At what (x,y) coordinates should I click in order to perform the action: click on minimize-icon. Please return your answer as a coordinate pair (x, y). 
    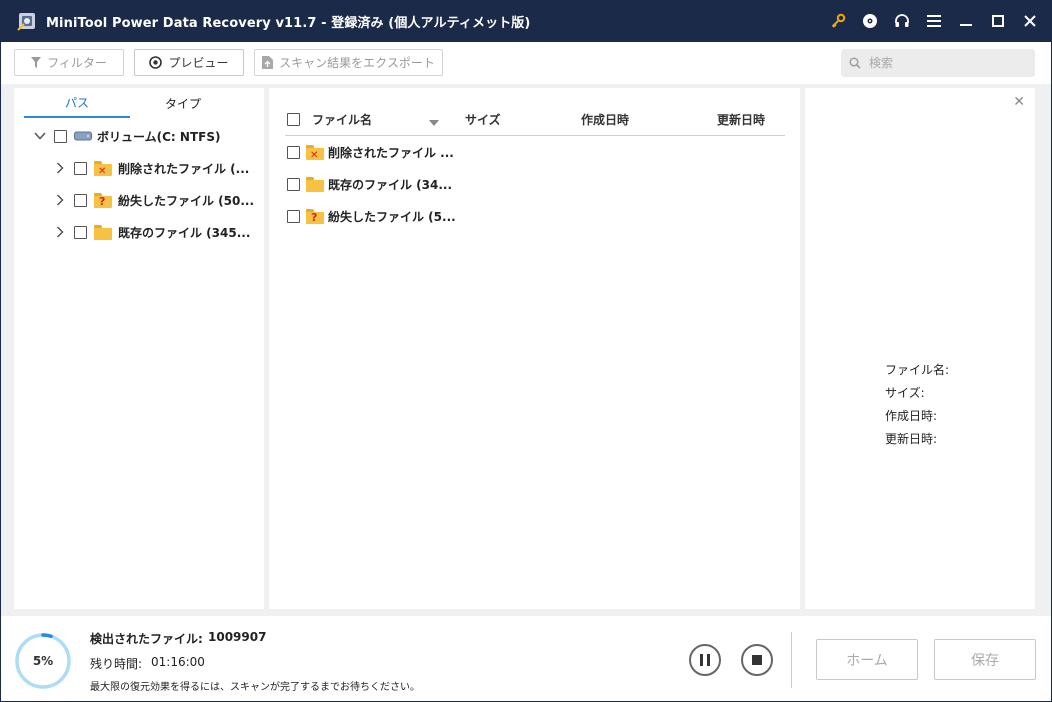
    Looking at the image, I should click on (966, 21).